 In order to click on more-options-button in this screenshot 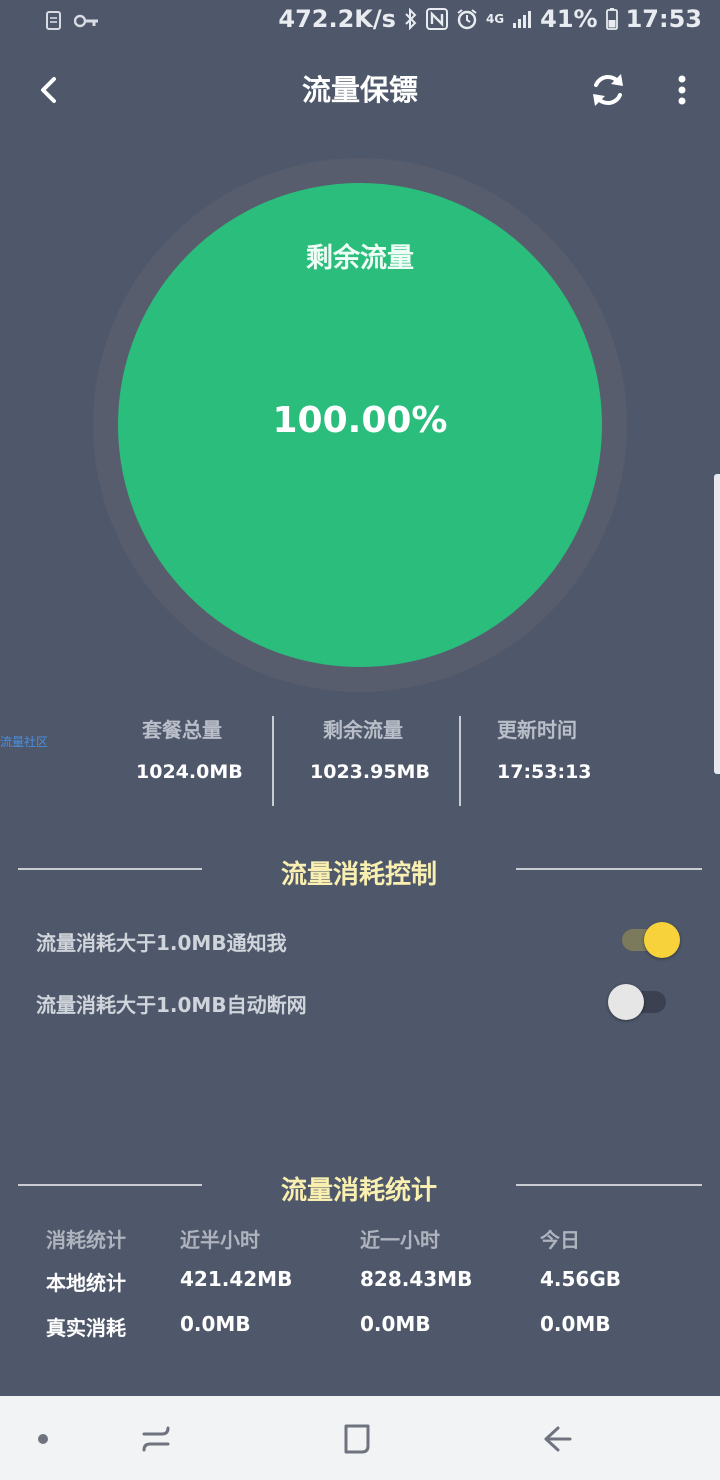, I will do `click(682, 90)`.